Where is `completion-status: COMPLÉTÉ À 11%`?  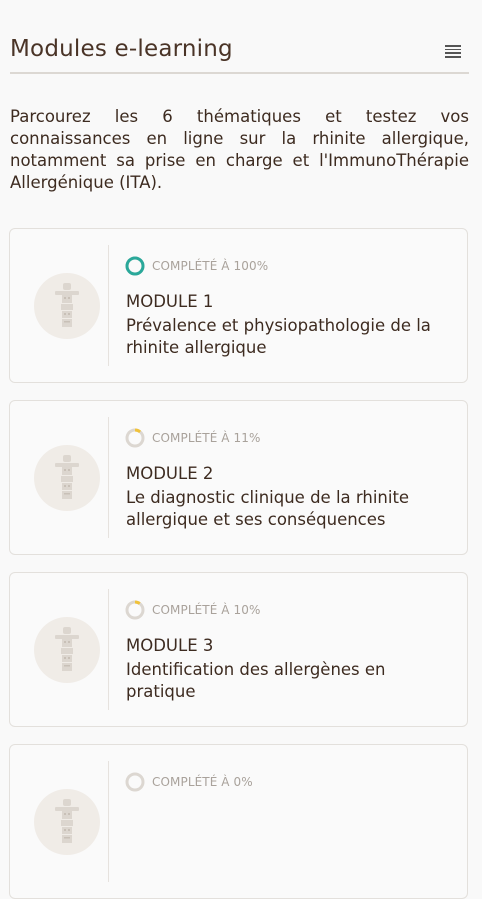
completion-status: COMPLÉTÉ À 11% is located at coordinates (192, 438).